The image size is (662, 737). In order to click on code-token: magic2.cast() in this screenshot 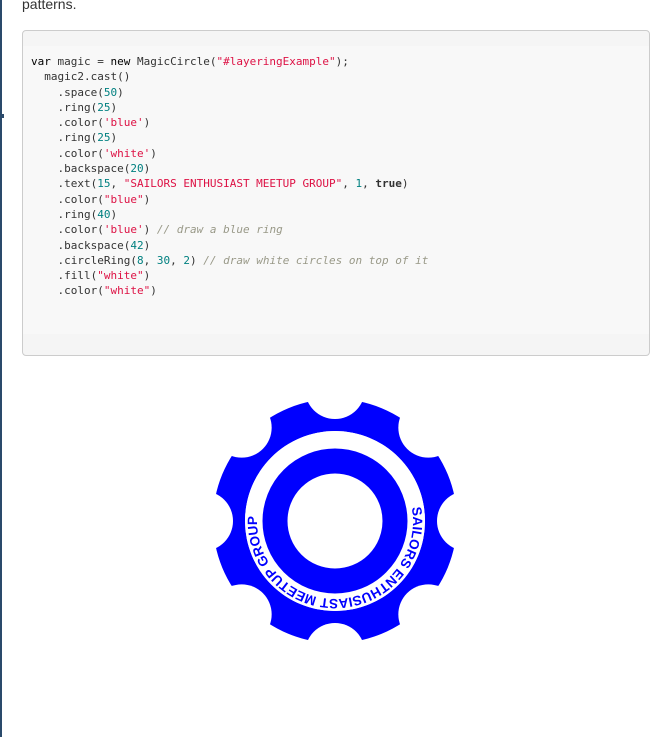, I will do `click(81, 77)`.